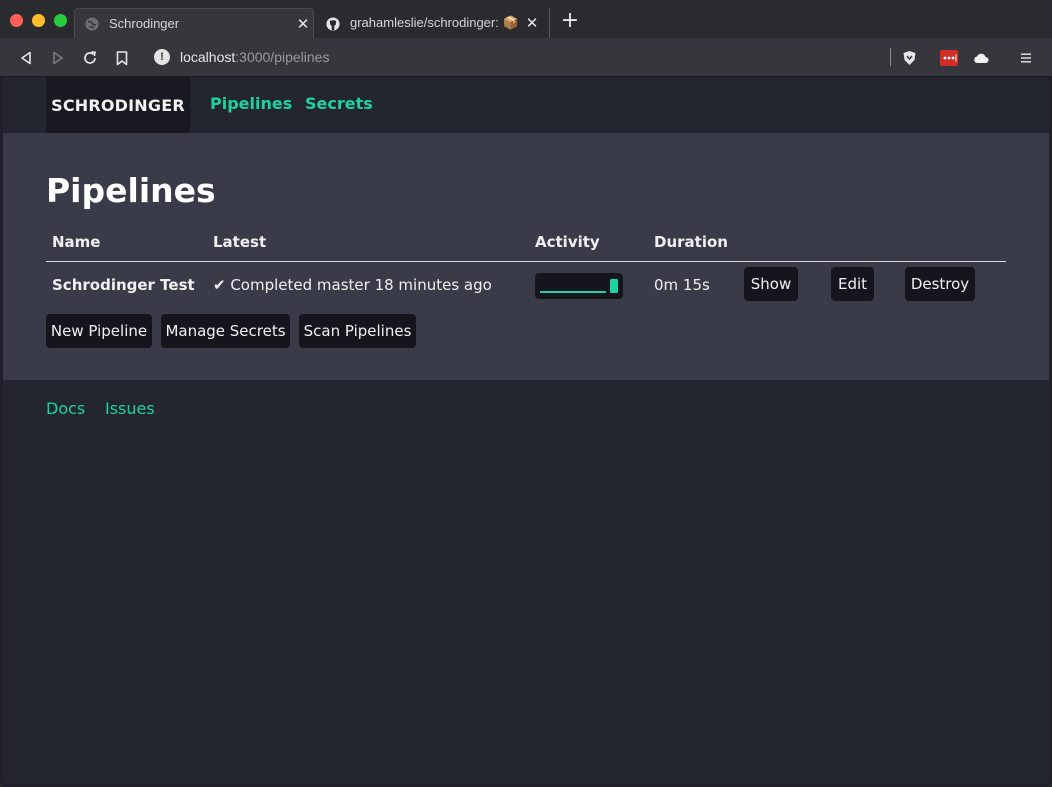 This screenshot has height=787, width=1052. I want to click on minimize-window-button, so click(38, 20).